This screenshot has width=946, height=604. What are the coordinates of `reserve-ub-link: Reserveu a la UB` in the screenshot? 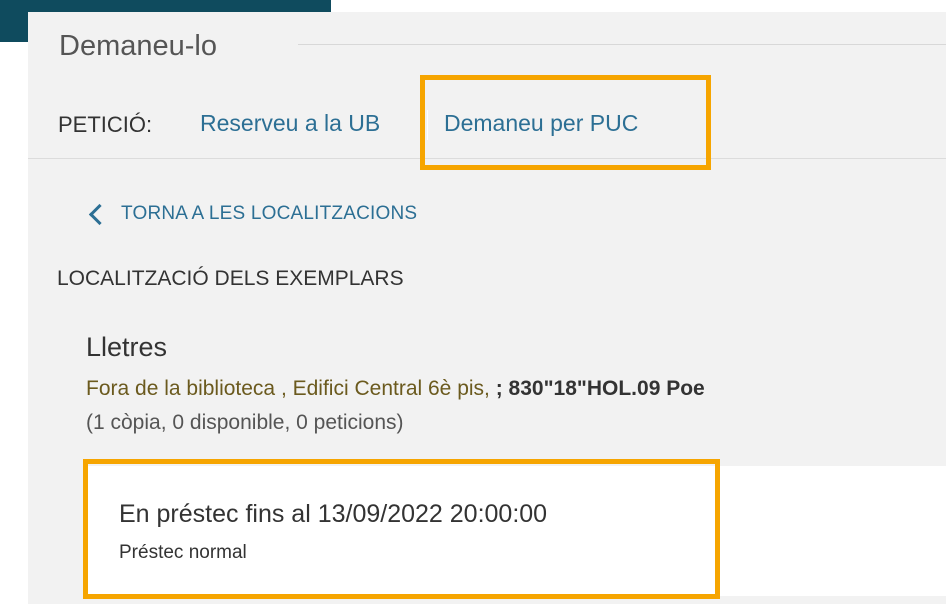 It's located at (290, 123).